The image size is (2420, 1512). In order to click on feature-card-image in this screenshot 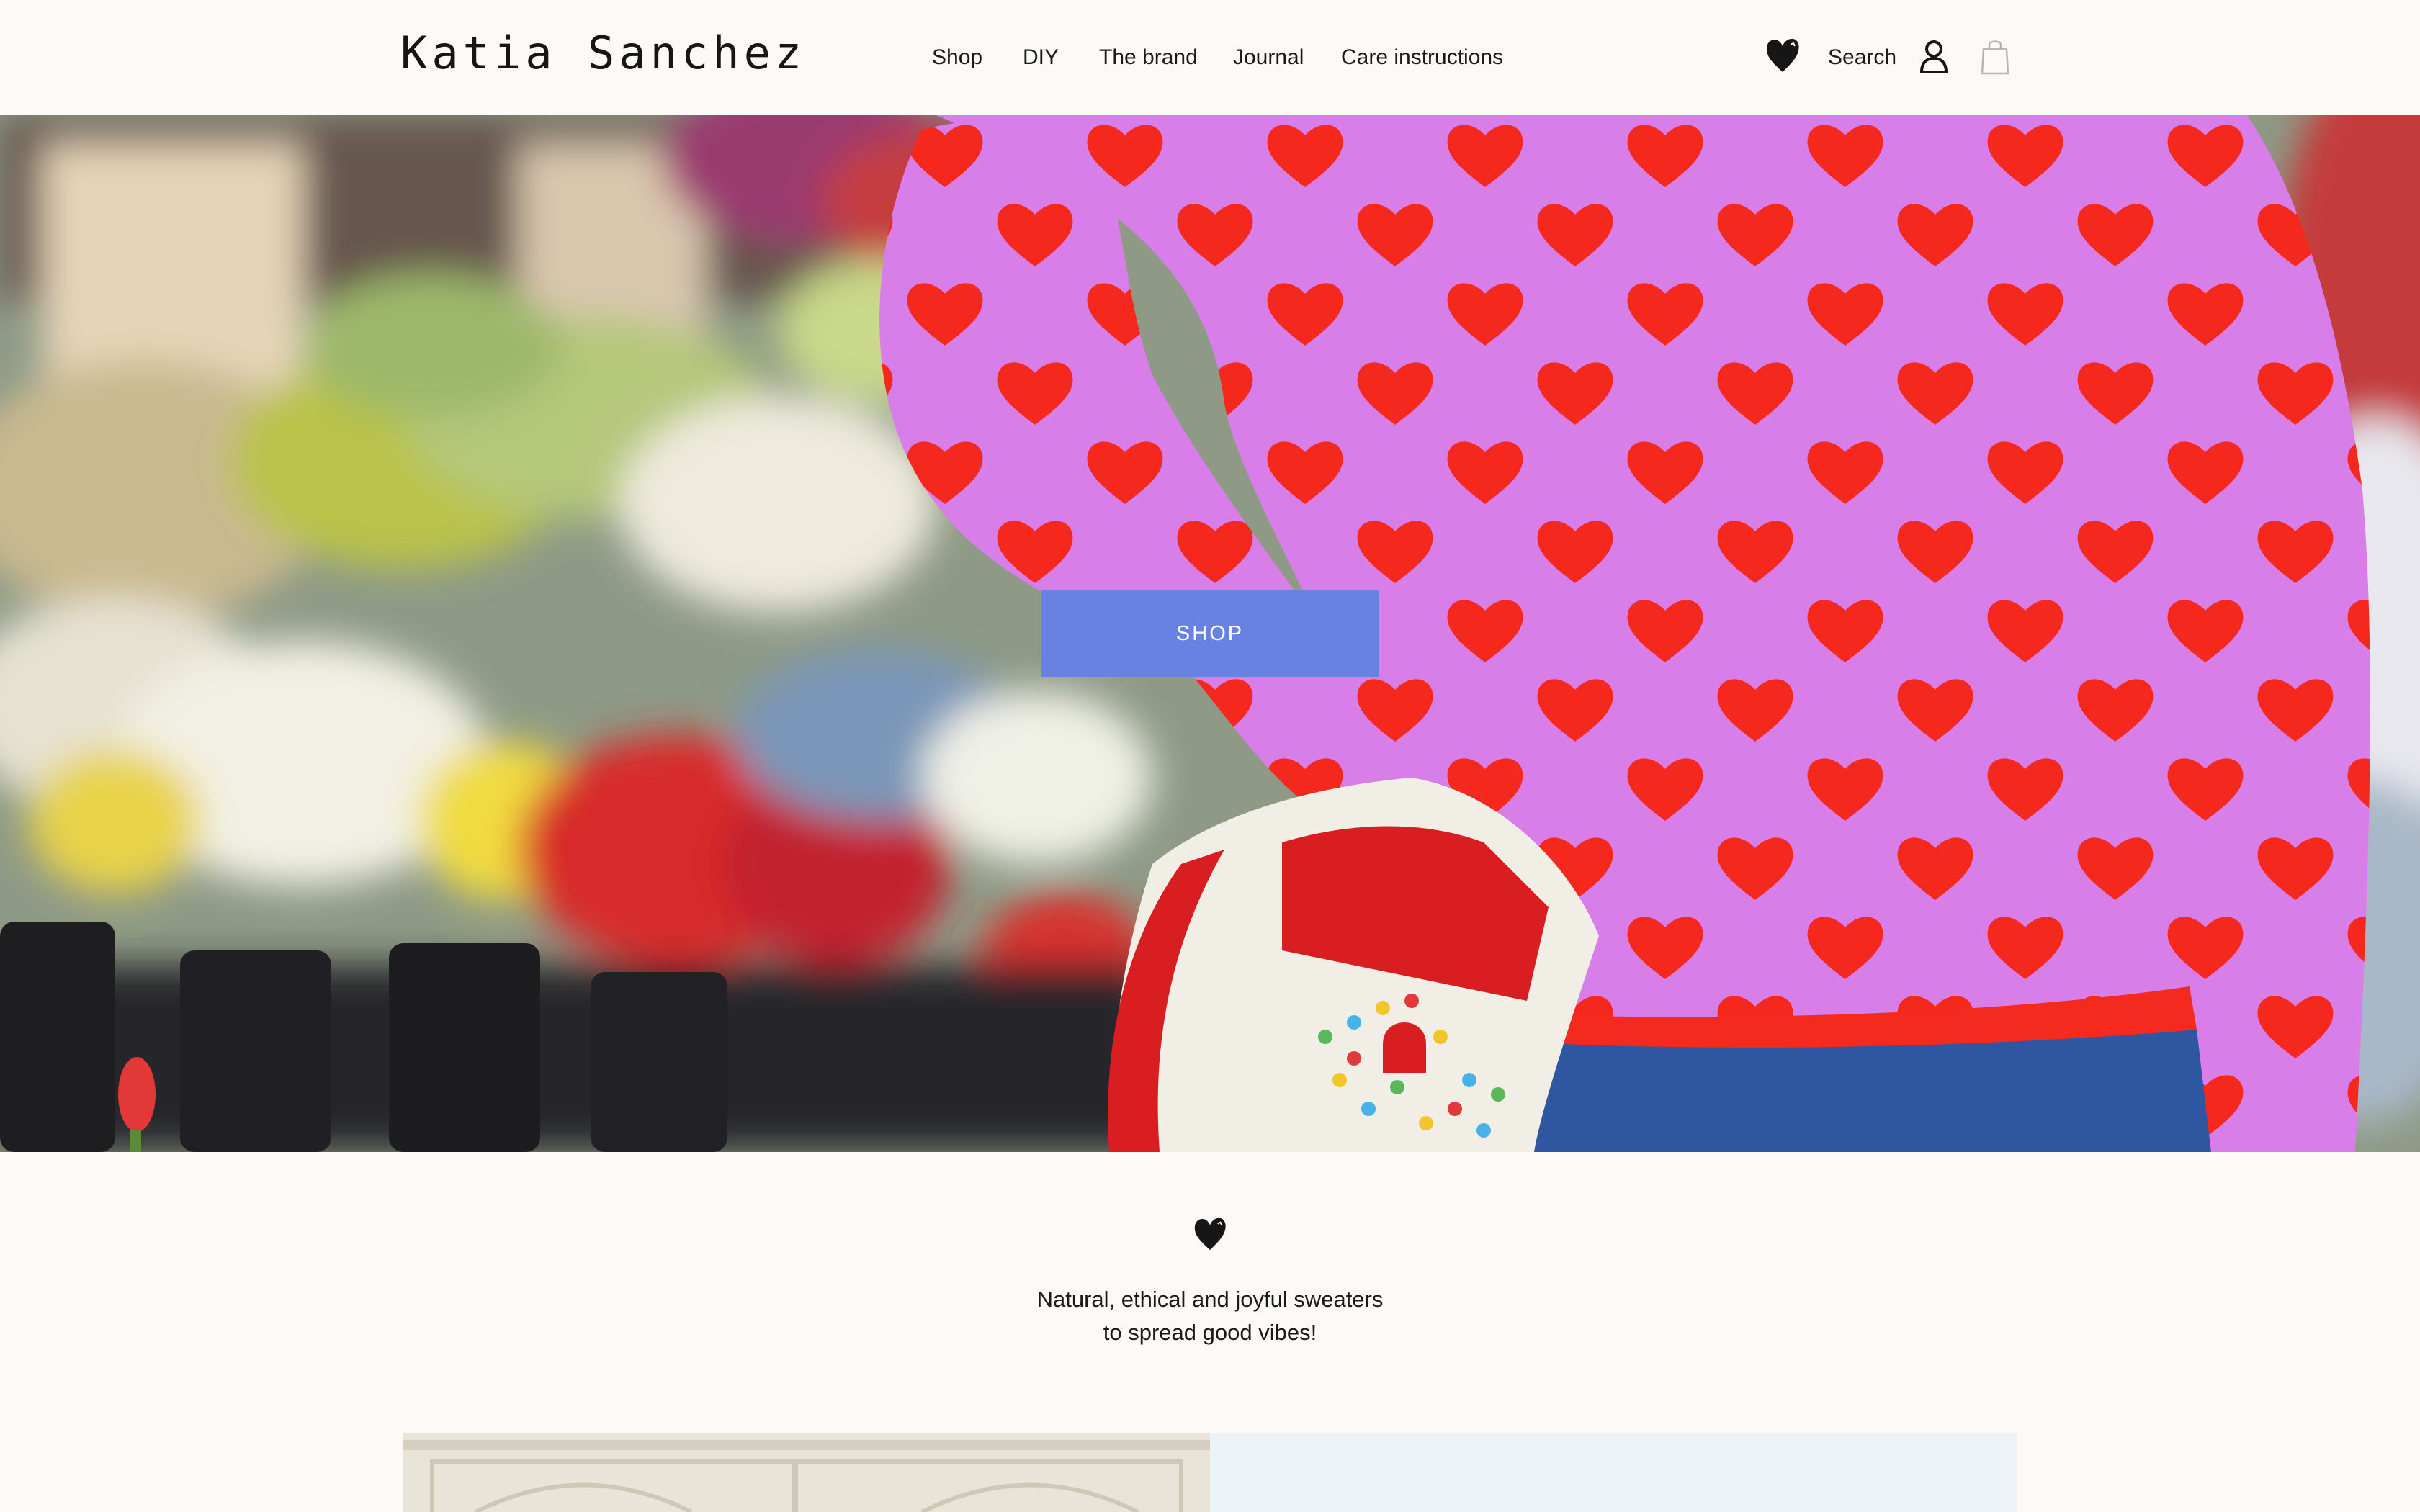, I will do `click(807, 1472)`.